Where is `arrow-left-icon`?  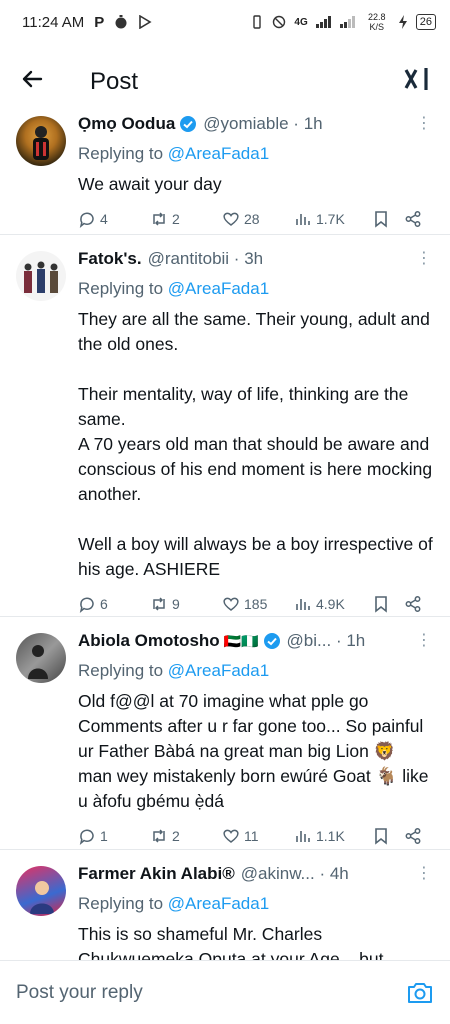 arrow-left-icon is located at coordinates (32, 79).